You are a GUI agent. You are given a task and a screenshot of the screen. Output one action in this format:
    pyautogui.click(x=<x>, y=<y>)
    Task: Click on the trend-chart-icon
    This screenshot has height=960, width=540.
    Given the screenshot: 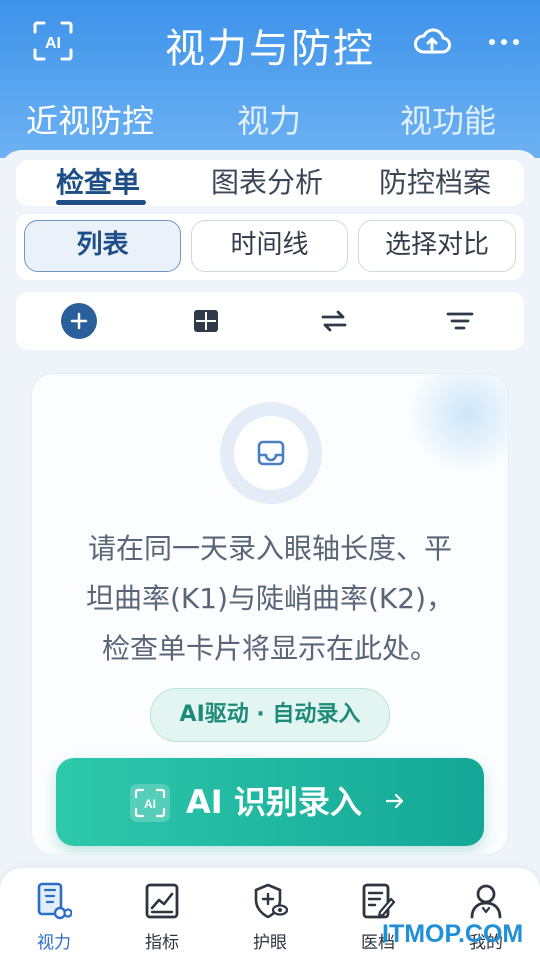 What is the action you would take?
    pyautogui.click(x=162, y=901)
    